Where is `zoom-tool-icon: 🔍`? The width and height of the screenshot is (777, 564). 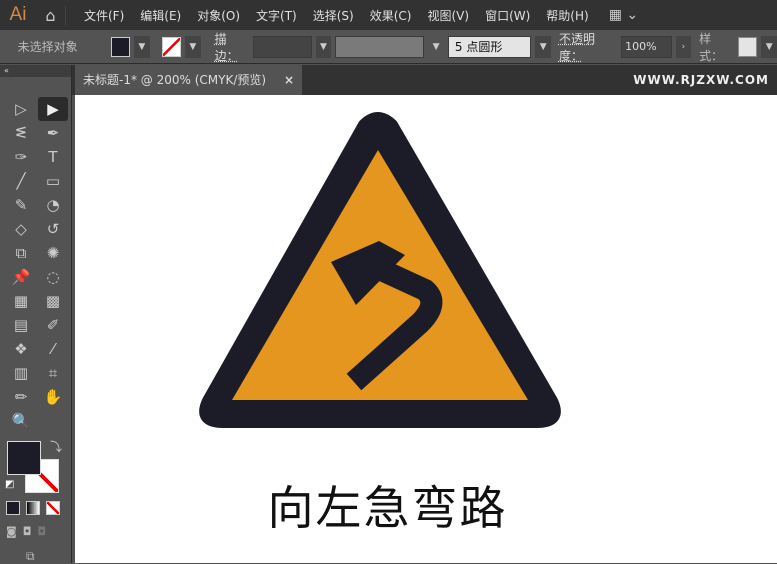
zoom-tool-icon: 🔍 is located at coordinates (21, 421).